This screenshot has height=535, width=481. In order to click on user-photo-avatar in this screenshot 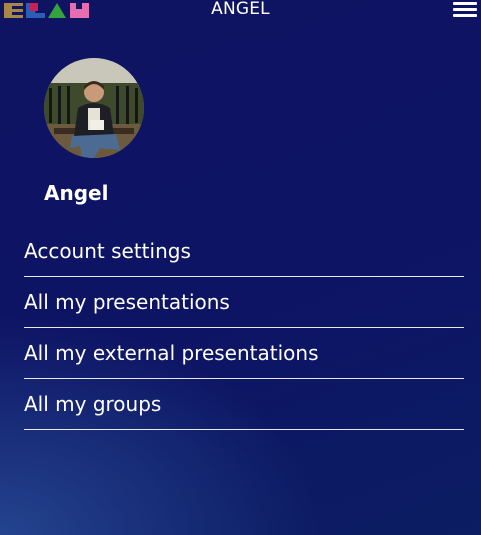, I will do `click(94, 108)`.